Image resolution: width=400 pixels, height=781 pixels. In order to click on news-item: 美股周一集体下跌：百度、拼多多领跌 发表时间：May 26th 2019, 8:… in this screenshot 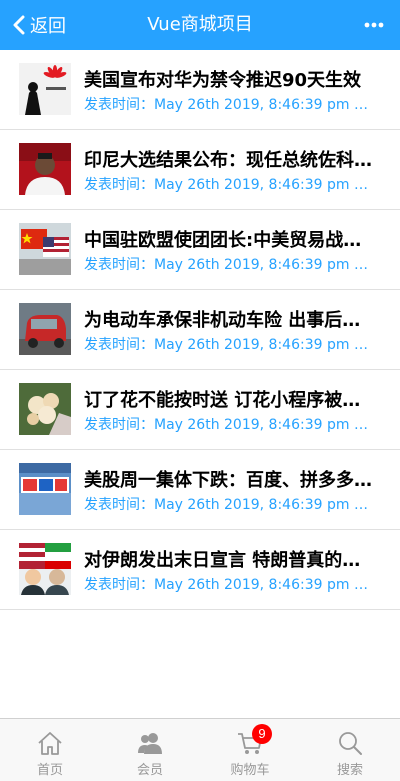, I will do `click(200, 490)`.